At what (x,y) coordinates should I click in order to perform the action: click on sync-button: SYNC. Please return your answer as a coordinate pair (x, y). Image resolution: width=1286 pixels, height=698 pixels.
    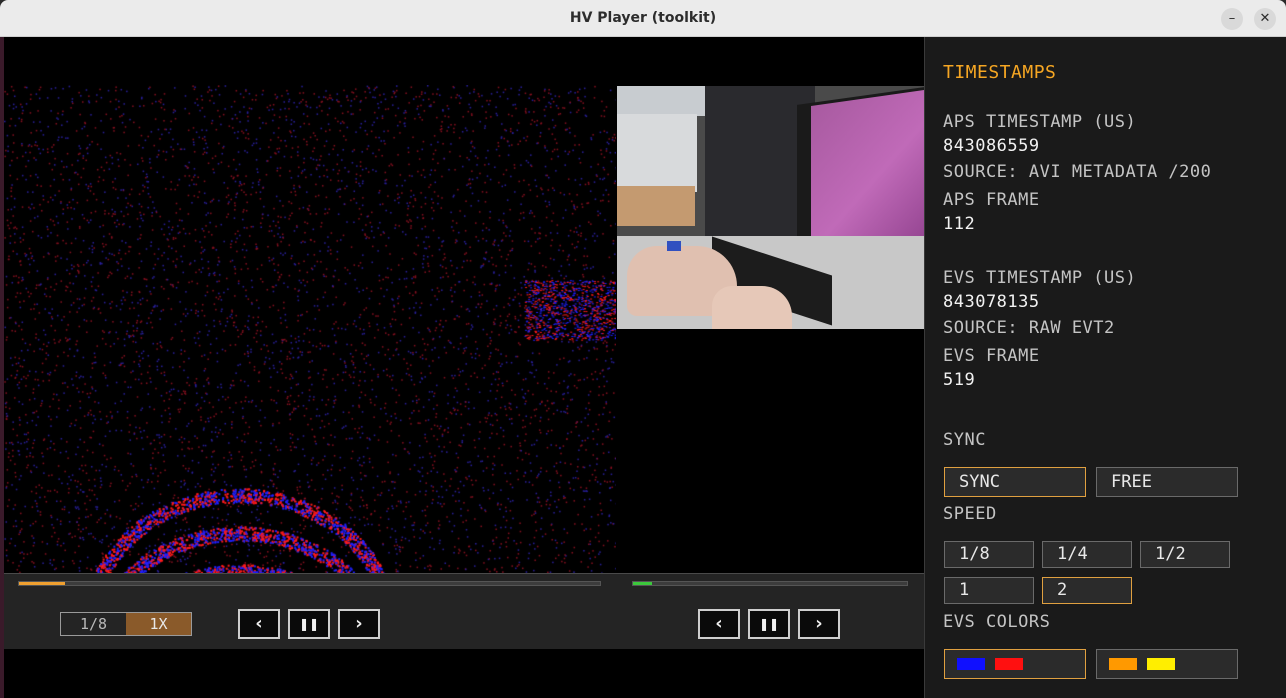
    Looking at the image, I should click on (1015, 482).